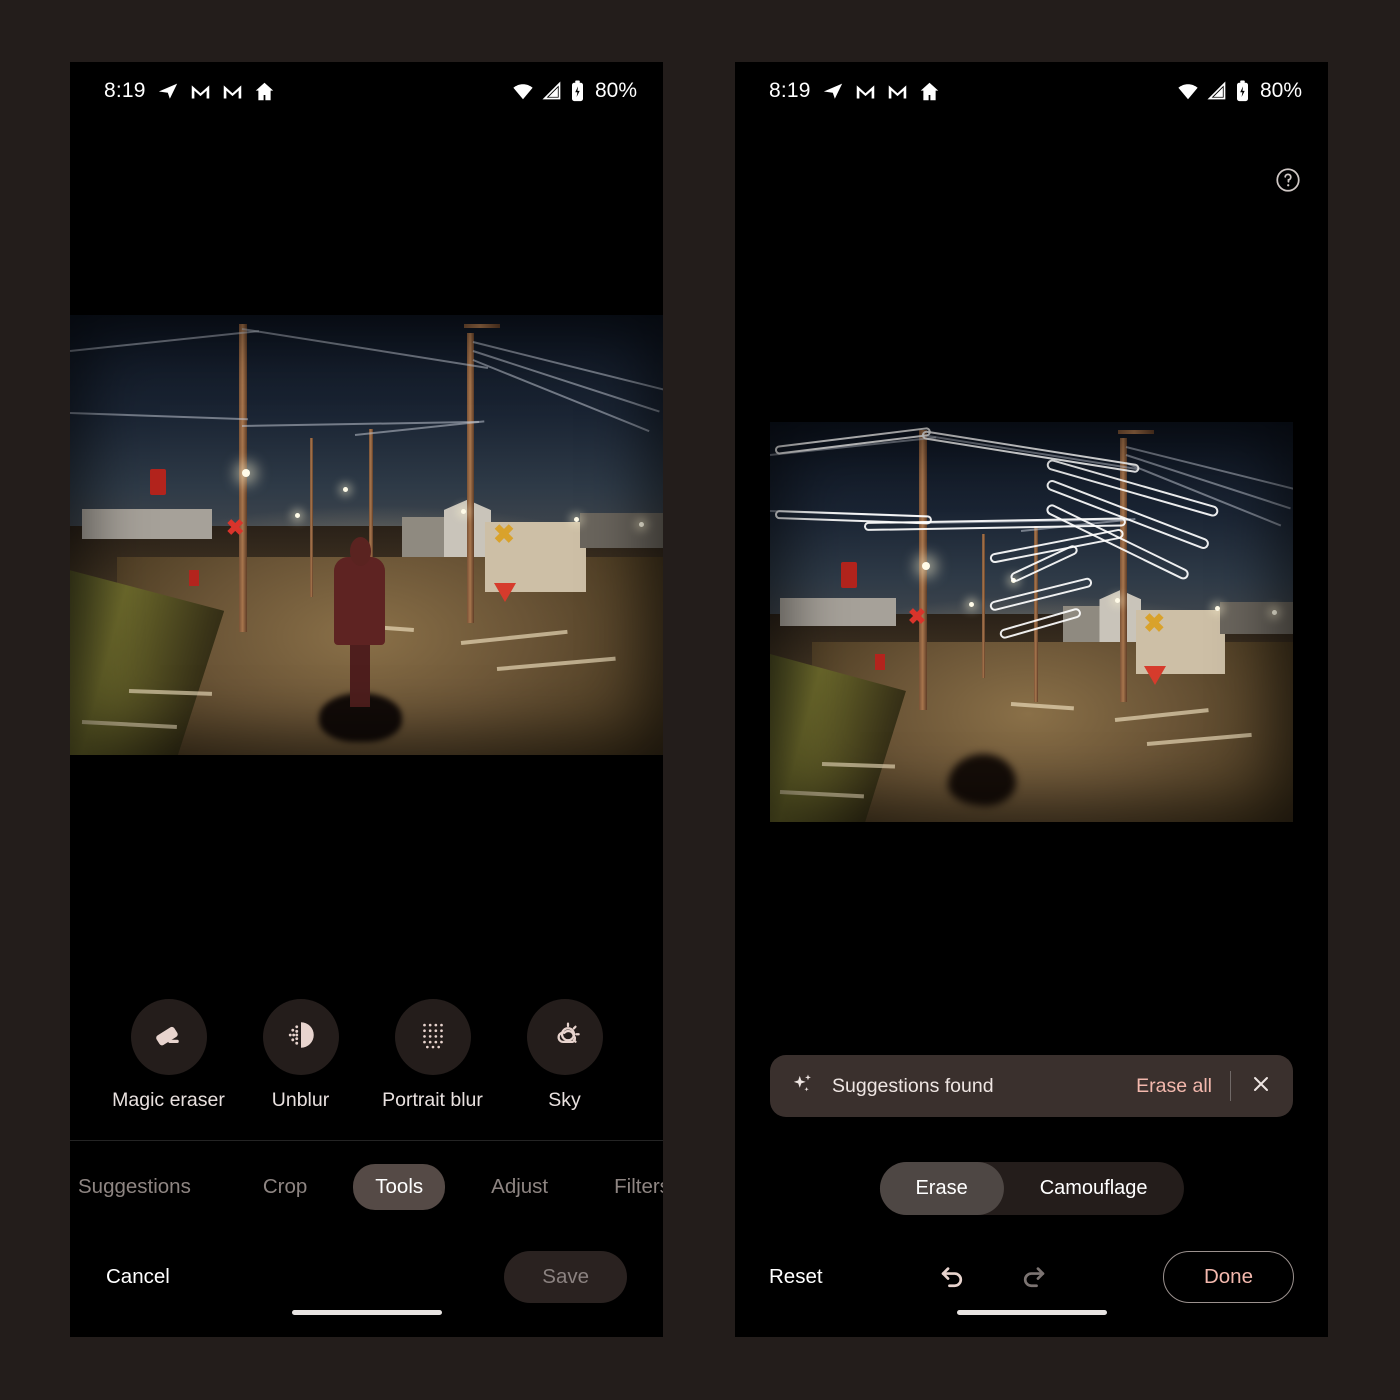 This screenshot has width=1400, height=1400. What do you see at coordinates (519, 1187) in the screenshot?
I see `tab-adjust: Adjust` at bounding box center [519, 1187].